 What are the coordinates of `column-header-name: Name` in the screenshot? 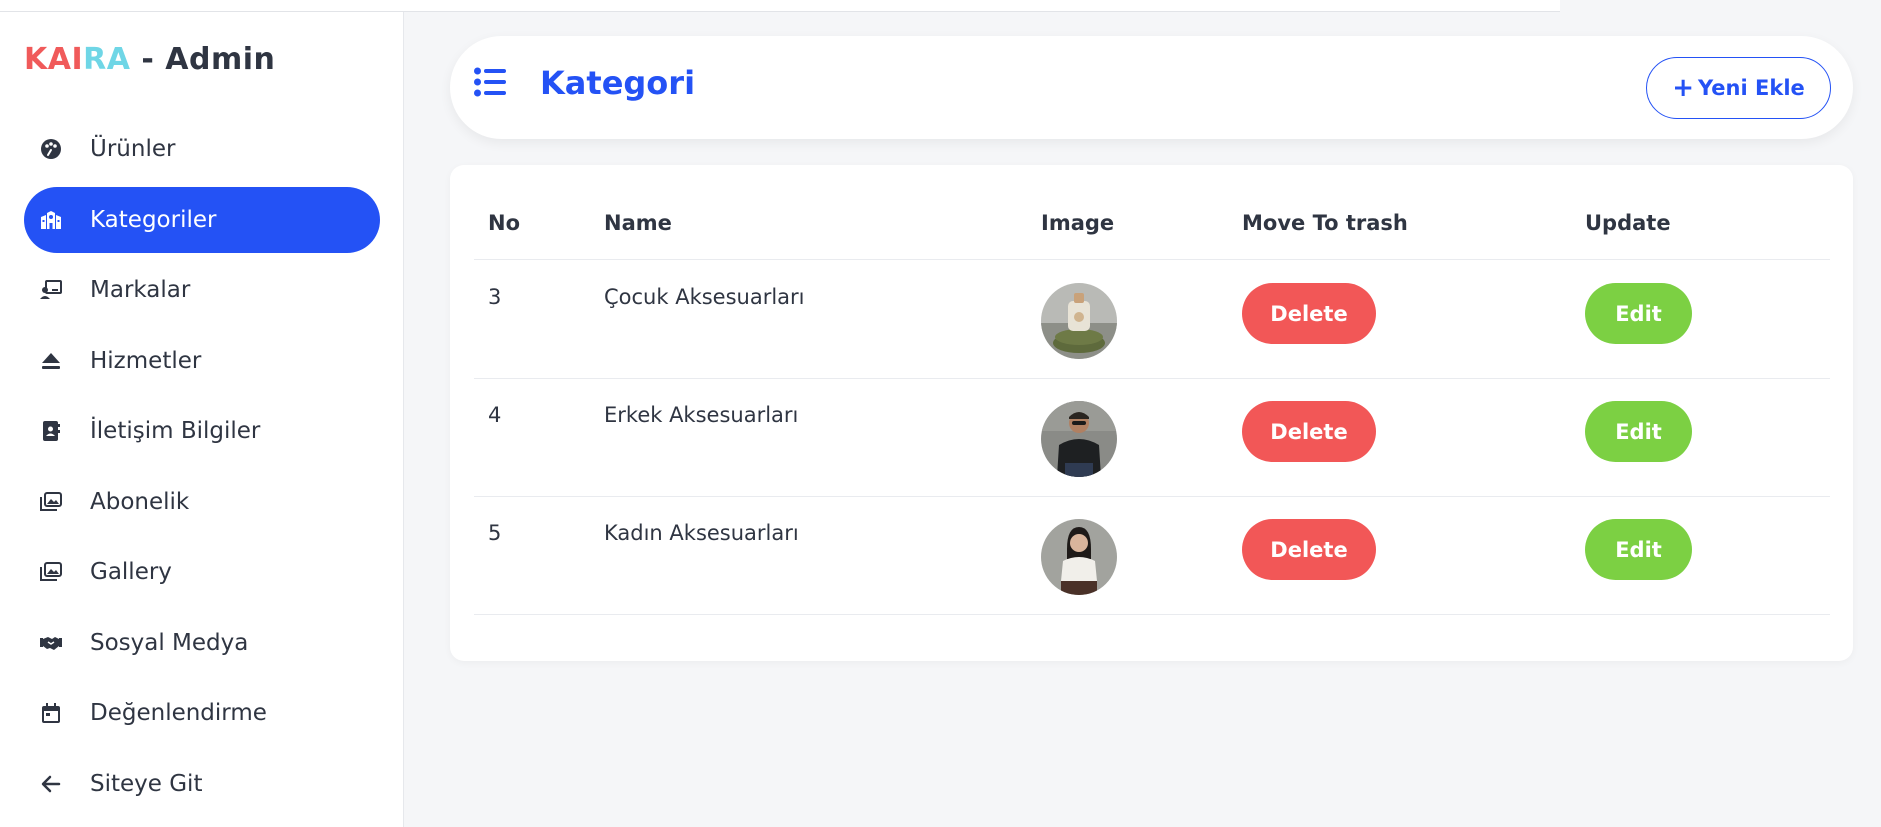 It's located at (638, 223).